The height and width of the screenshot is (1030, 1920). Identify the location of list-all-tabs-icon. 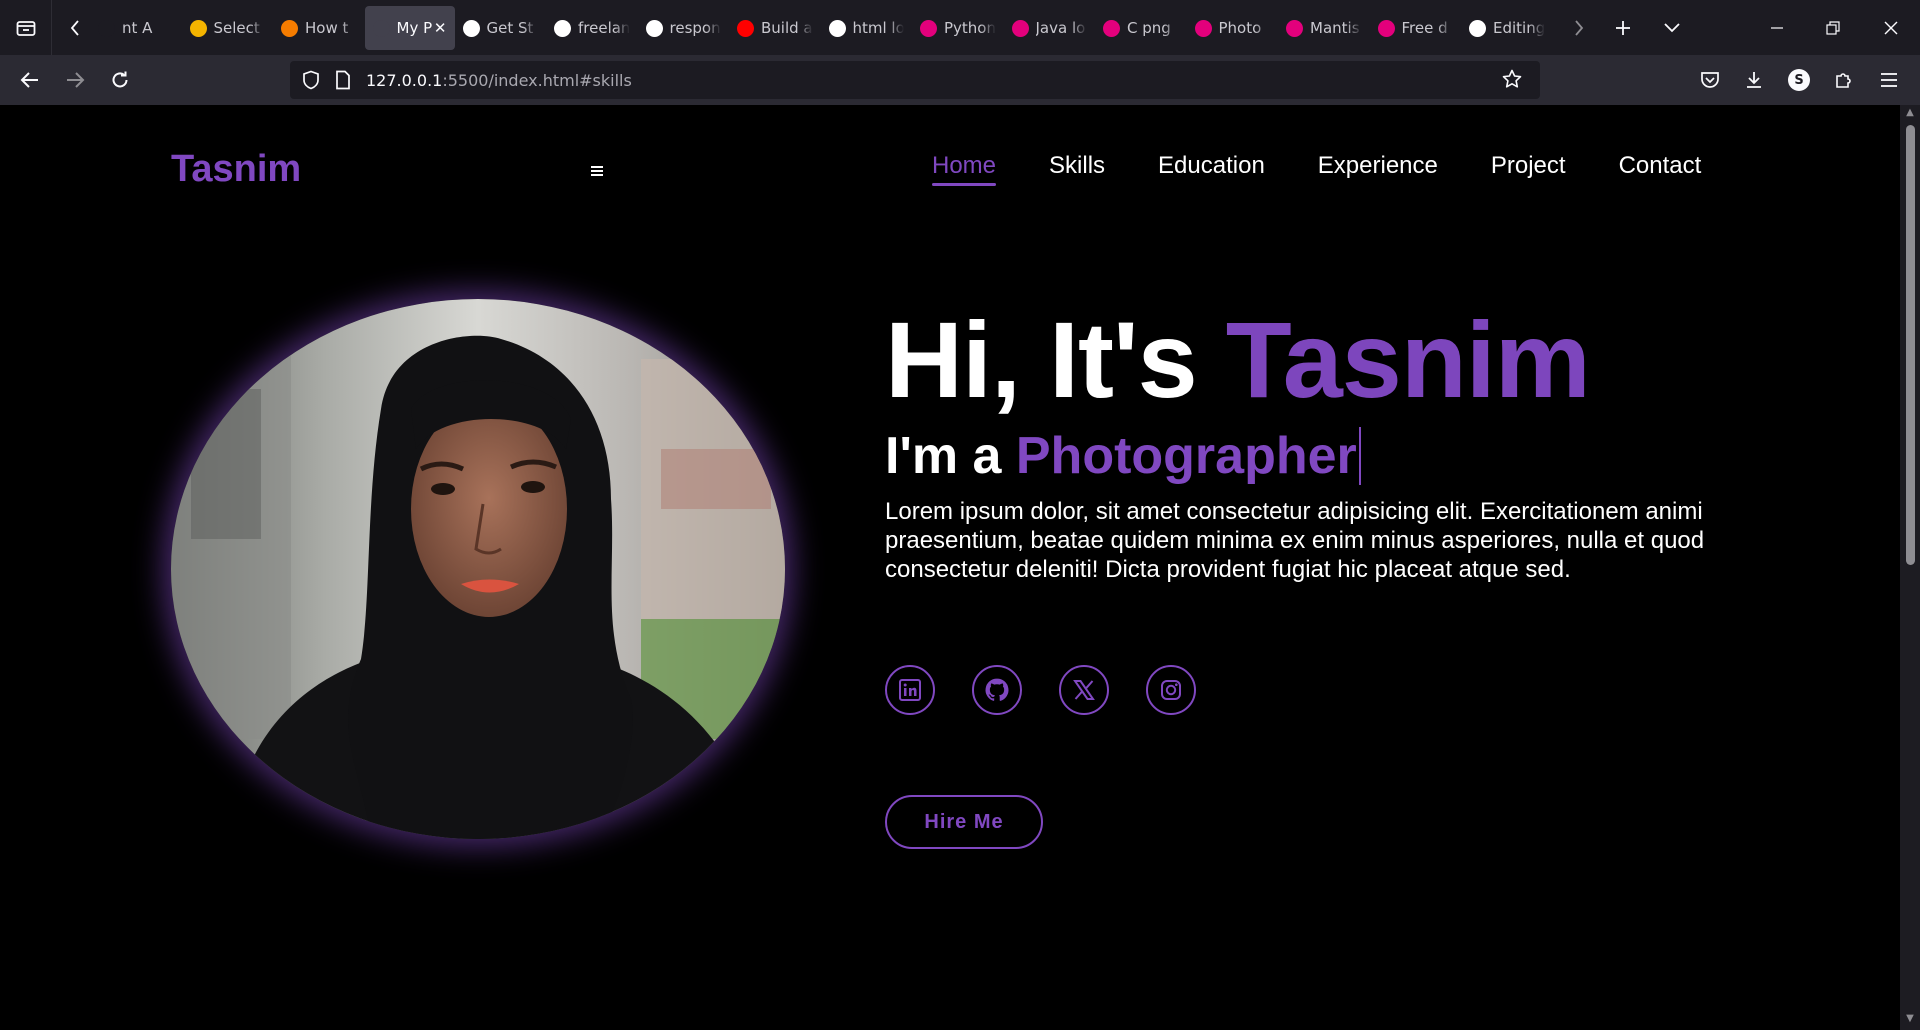
(26, 27).